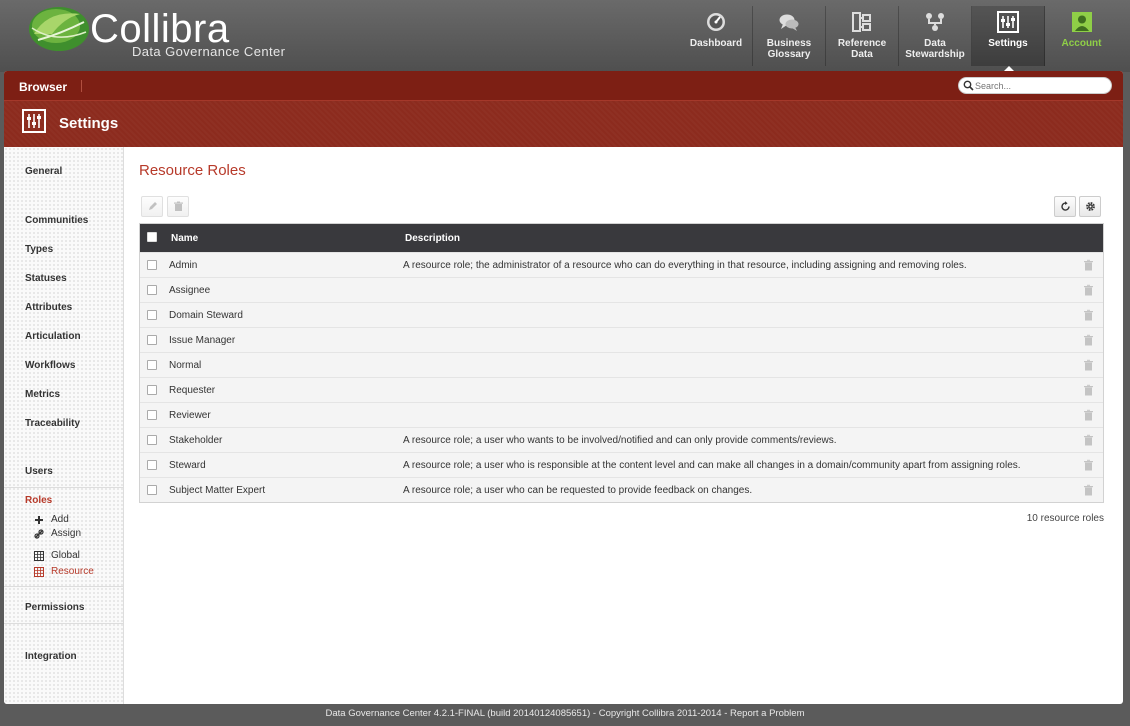 The image size is (1130, 726). I want to click on browser-bar: Browser, so click(563, 85).